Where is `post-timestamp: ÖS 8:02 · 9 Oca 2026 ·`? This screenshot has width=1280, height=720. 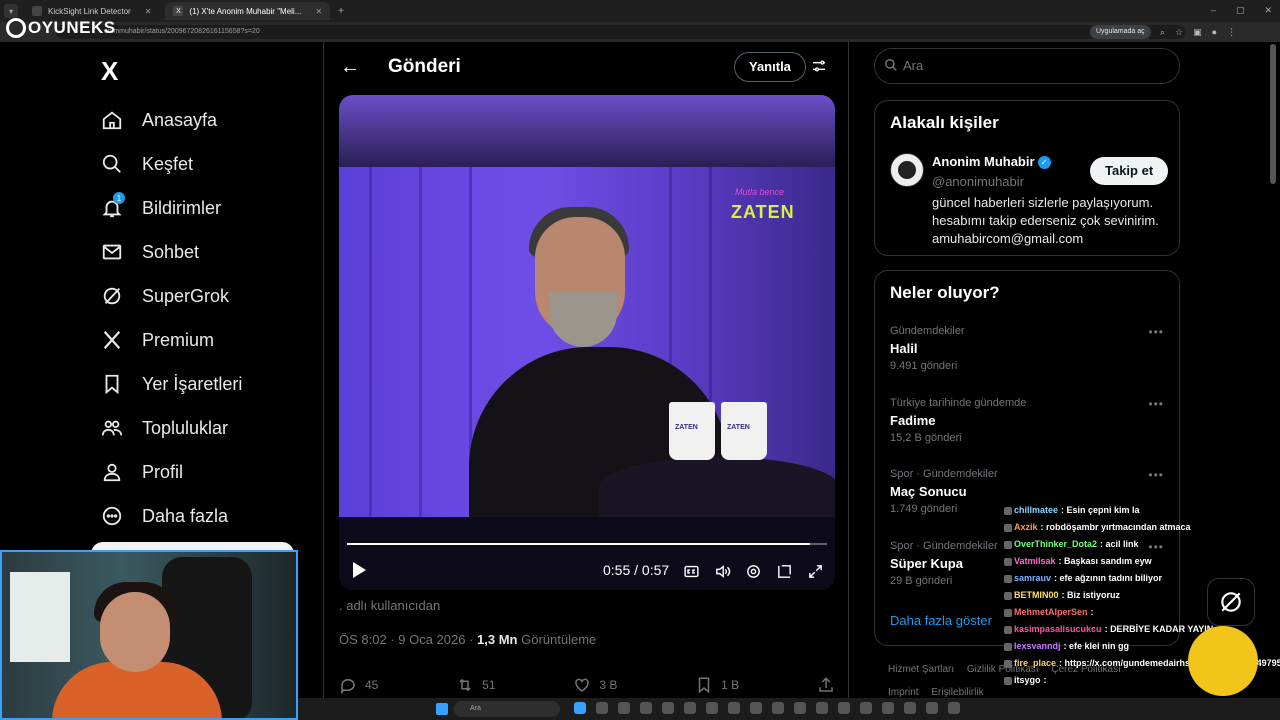 post-timestamp: ÖS 8:02 · 9 Oca 2026 · is located at coordinates (408, 639).